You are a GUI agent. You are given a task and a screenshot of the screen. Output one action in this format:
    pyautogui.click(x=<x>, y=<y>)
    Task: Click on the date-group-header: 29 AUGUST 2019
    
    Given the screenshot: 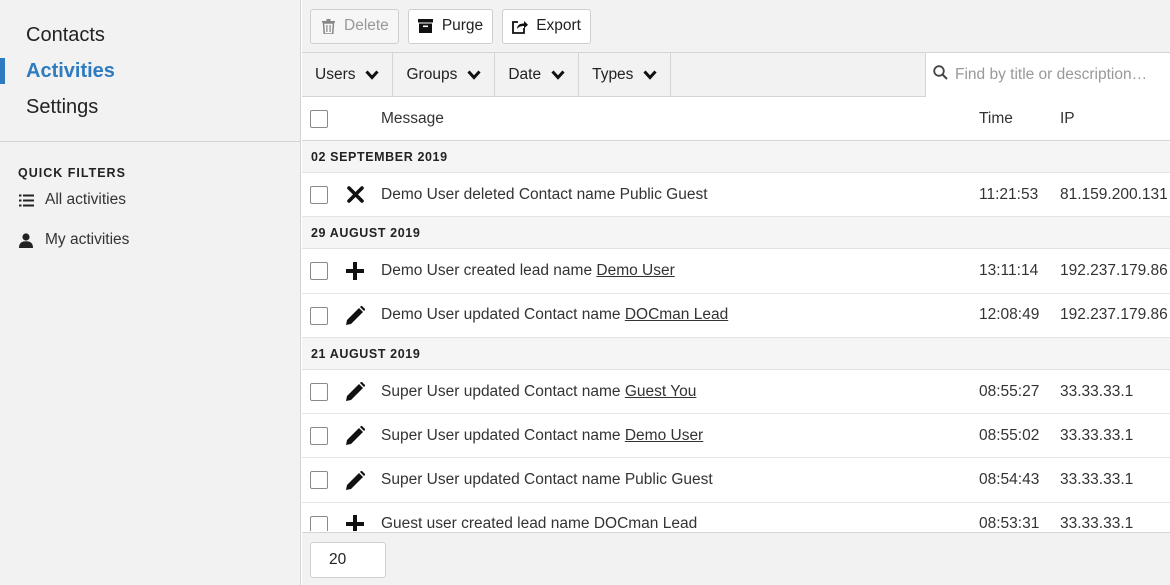 What is the action you would take?
    pyautogui.click(x=736, y=233)
    